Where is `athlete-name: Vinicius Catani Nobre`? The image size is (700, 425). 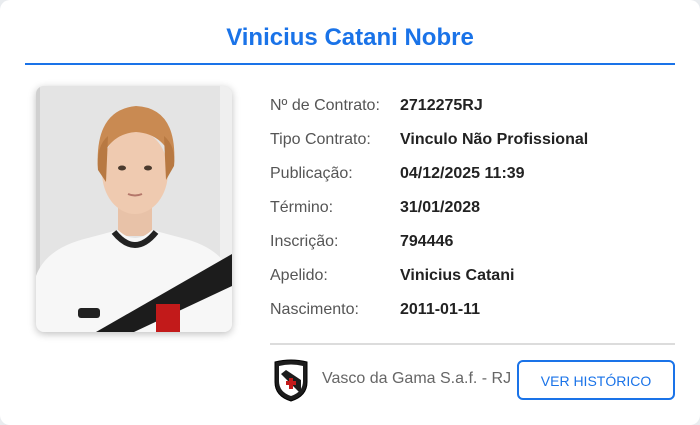 athlete-name: Vinicius Catani Nobre is located at coordinates (350, 37).